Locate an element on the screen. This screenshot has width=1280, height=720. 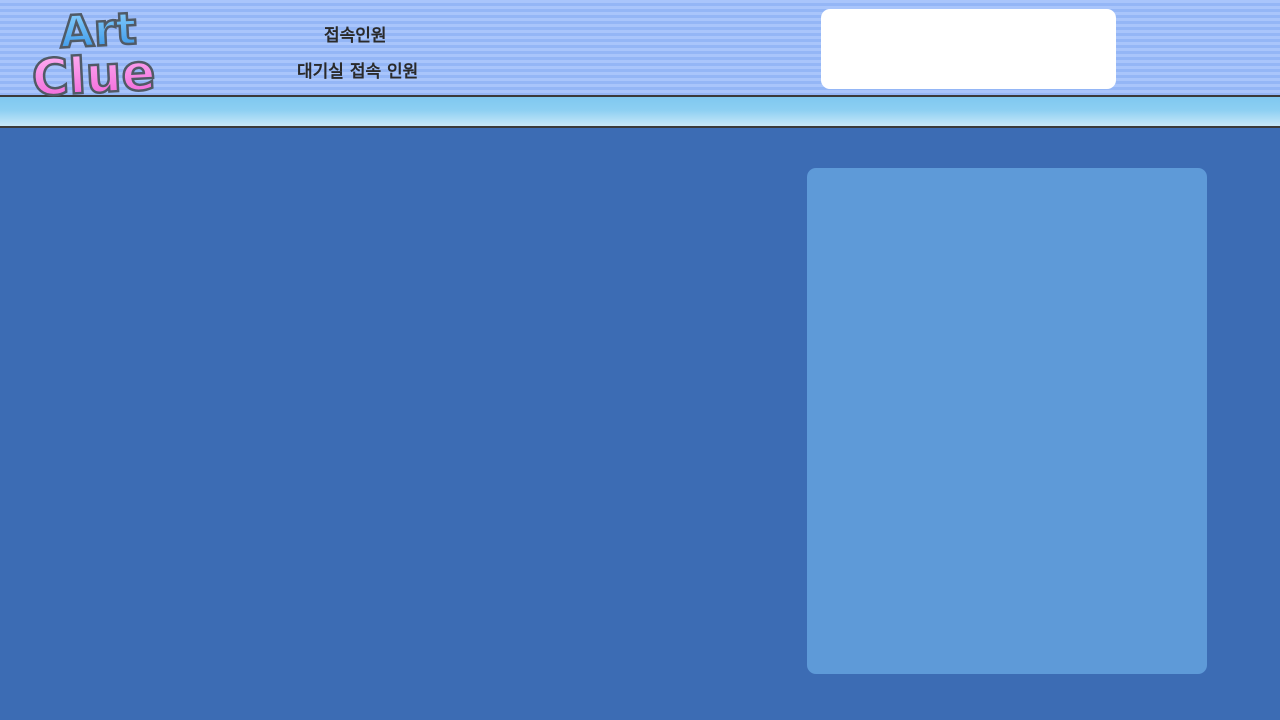
top-info-box is located at coordinates (968, 49).